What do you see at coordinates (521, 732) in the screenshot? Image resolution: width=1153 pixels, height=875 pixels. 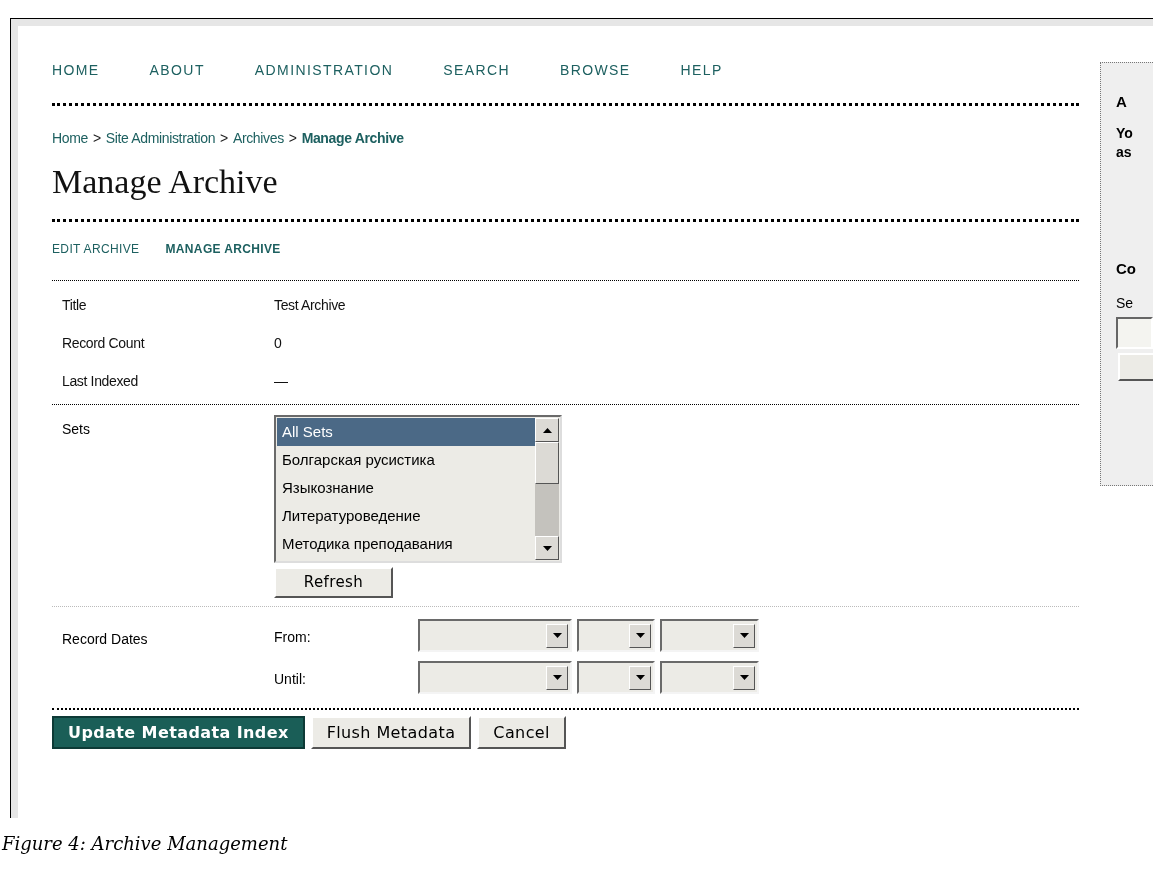 I see `form-button: Cancel` at bounding box center [521, 732].